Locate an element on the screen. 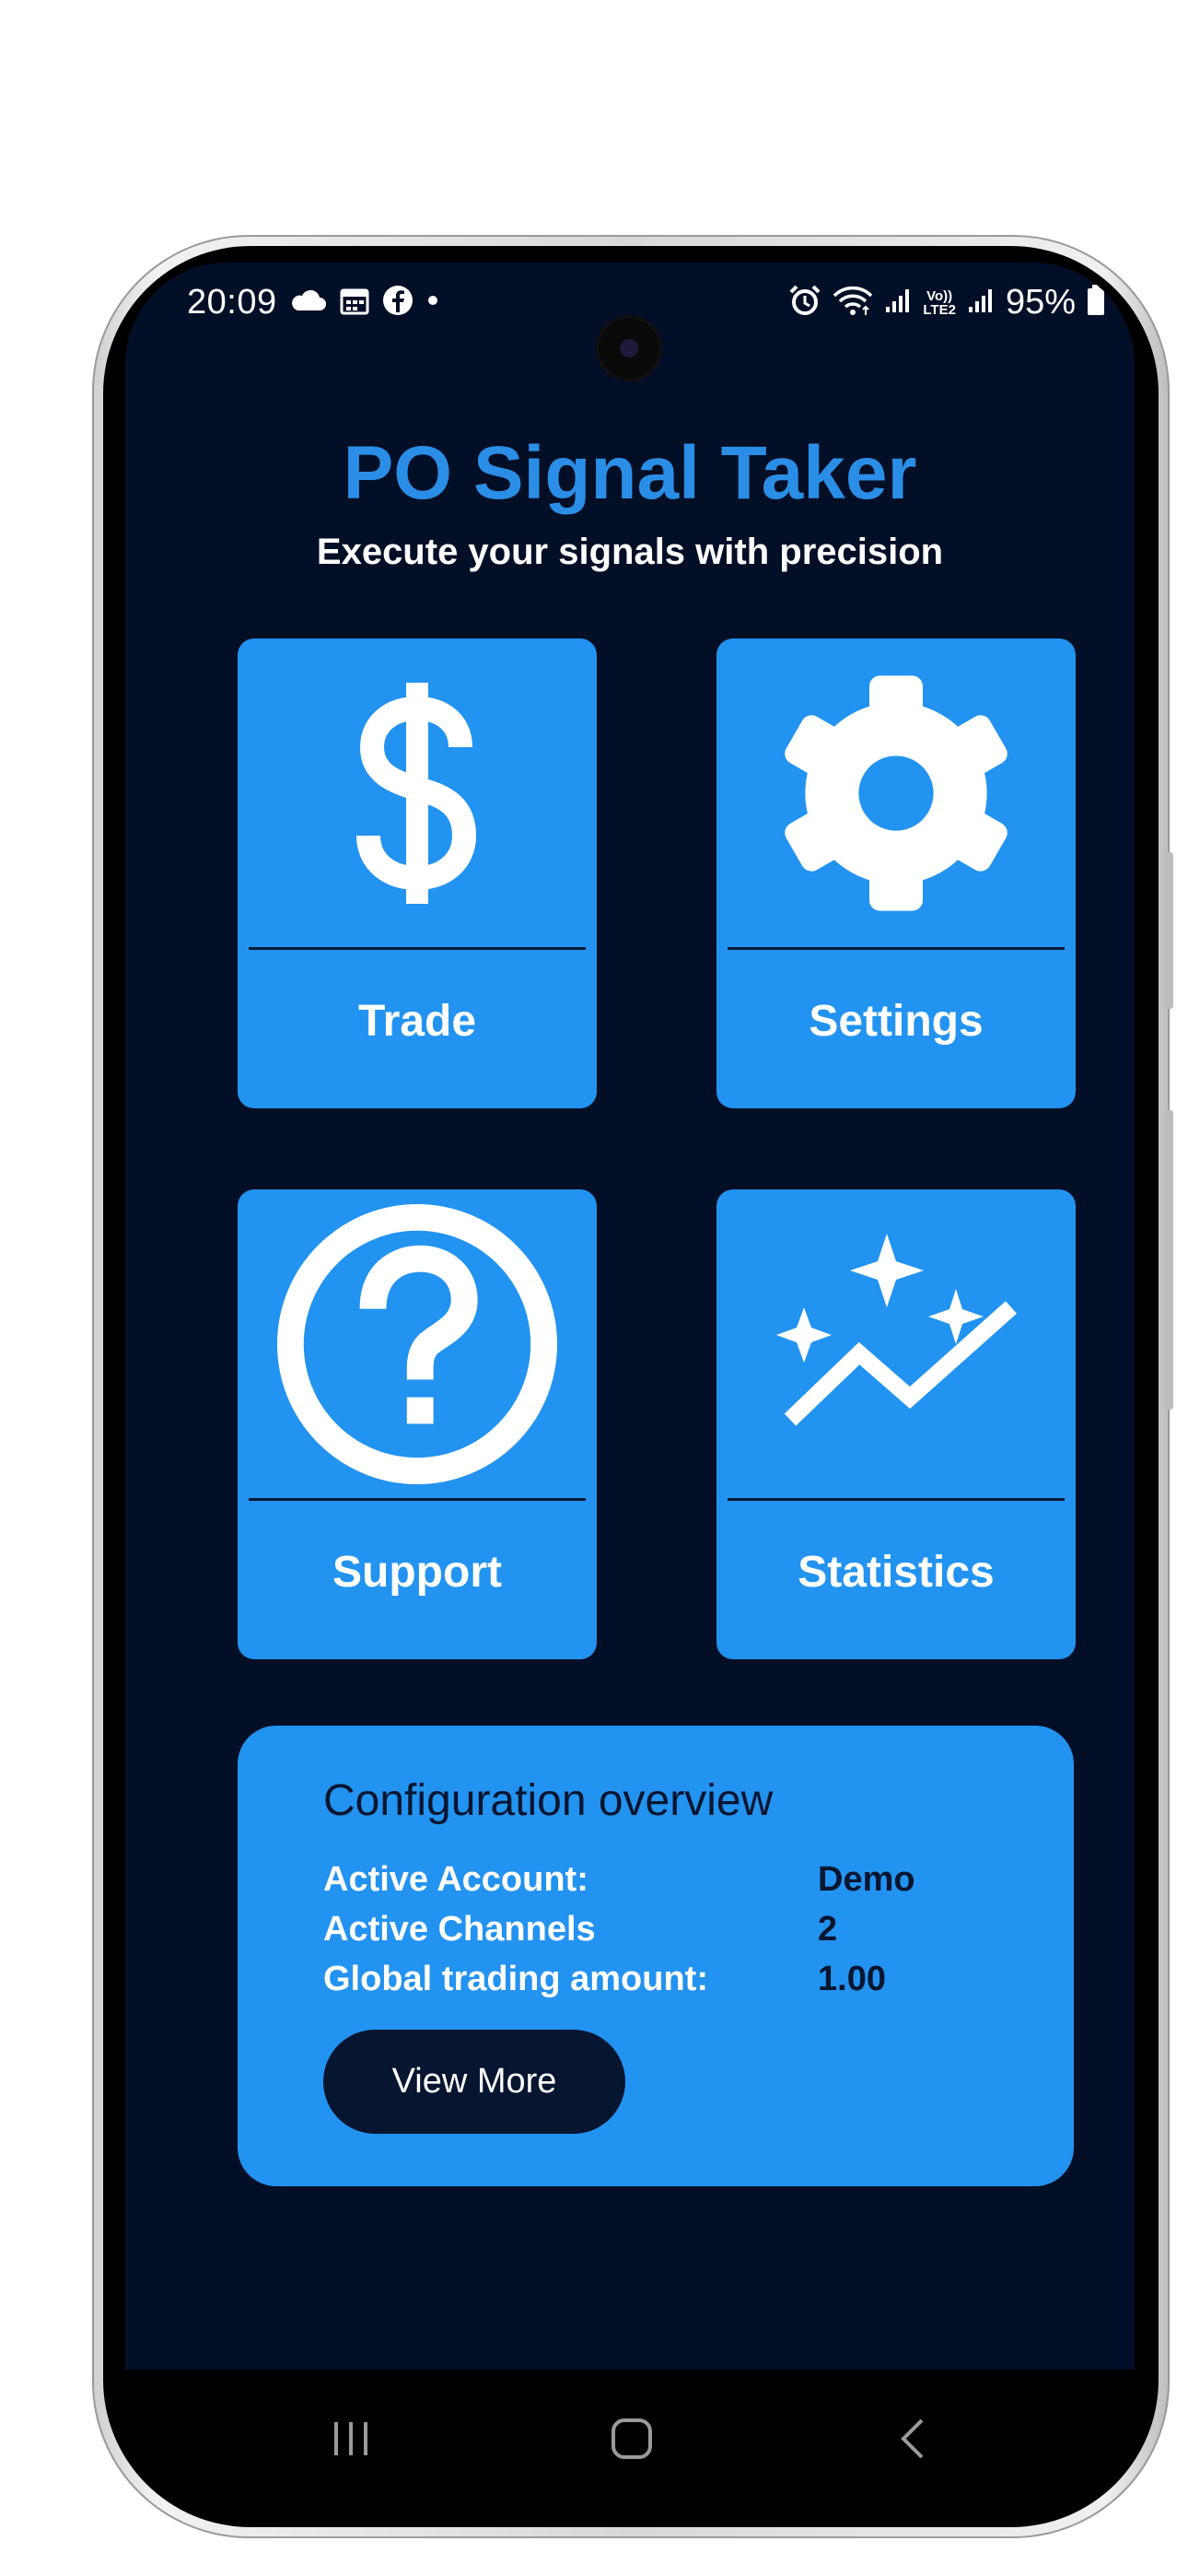 The image size is (1188, 2576). config-row-amount: Global trading amount: 1.00 is located at coordinates (691, 1983).